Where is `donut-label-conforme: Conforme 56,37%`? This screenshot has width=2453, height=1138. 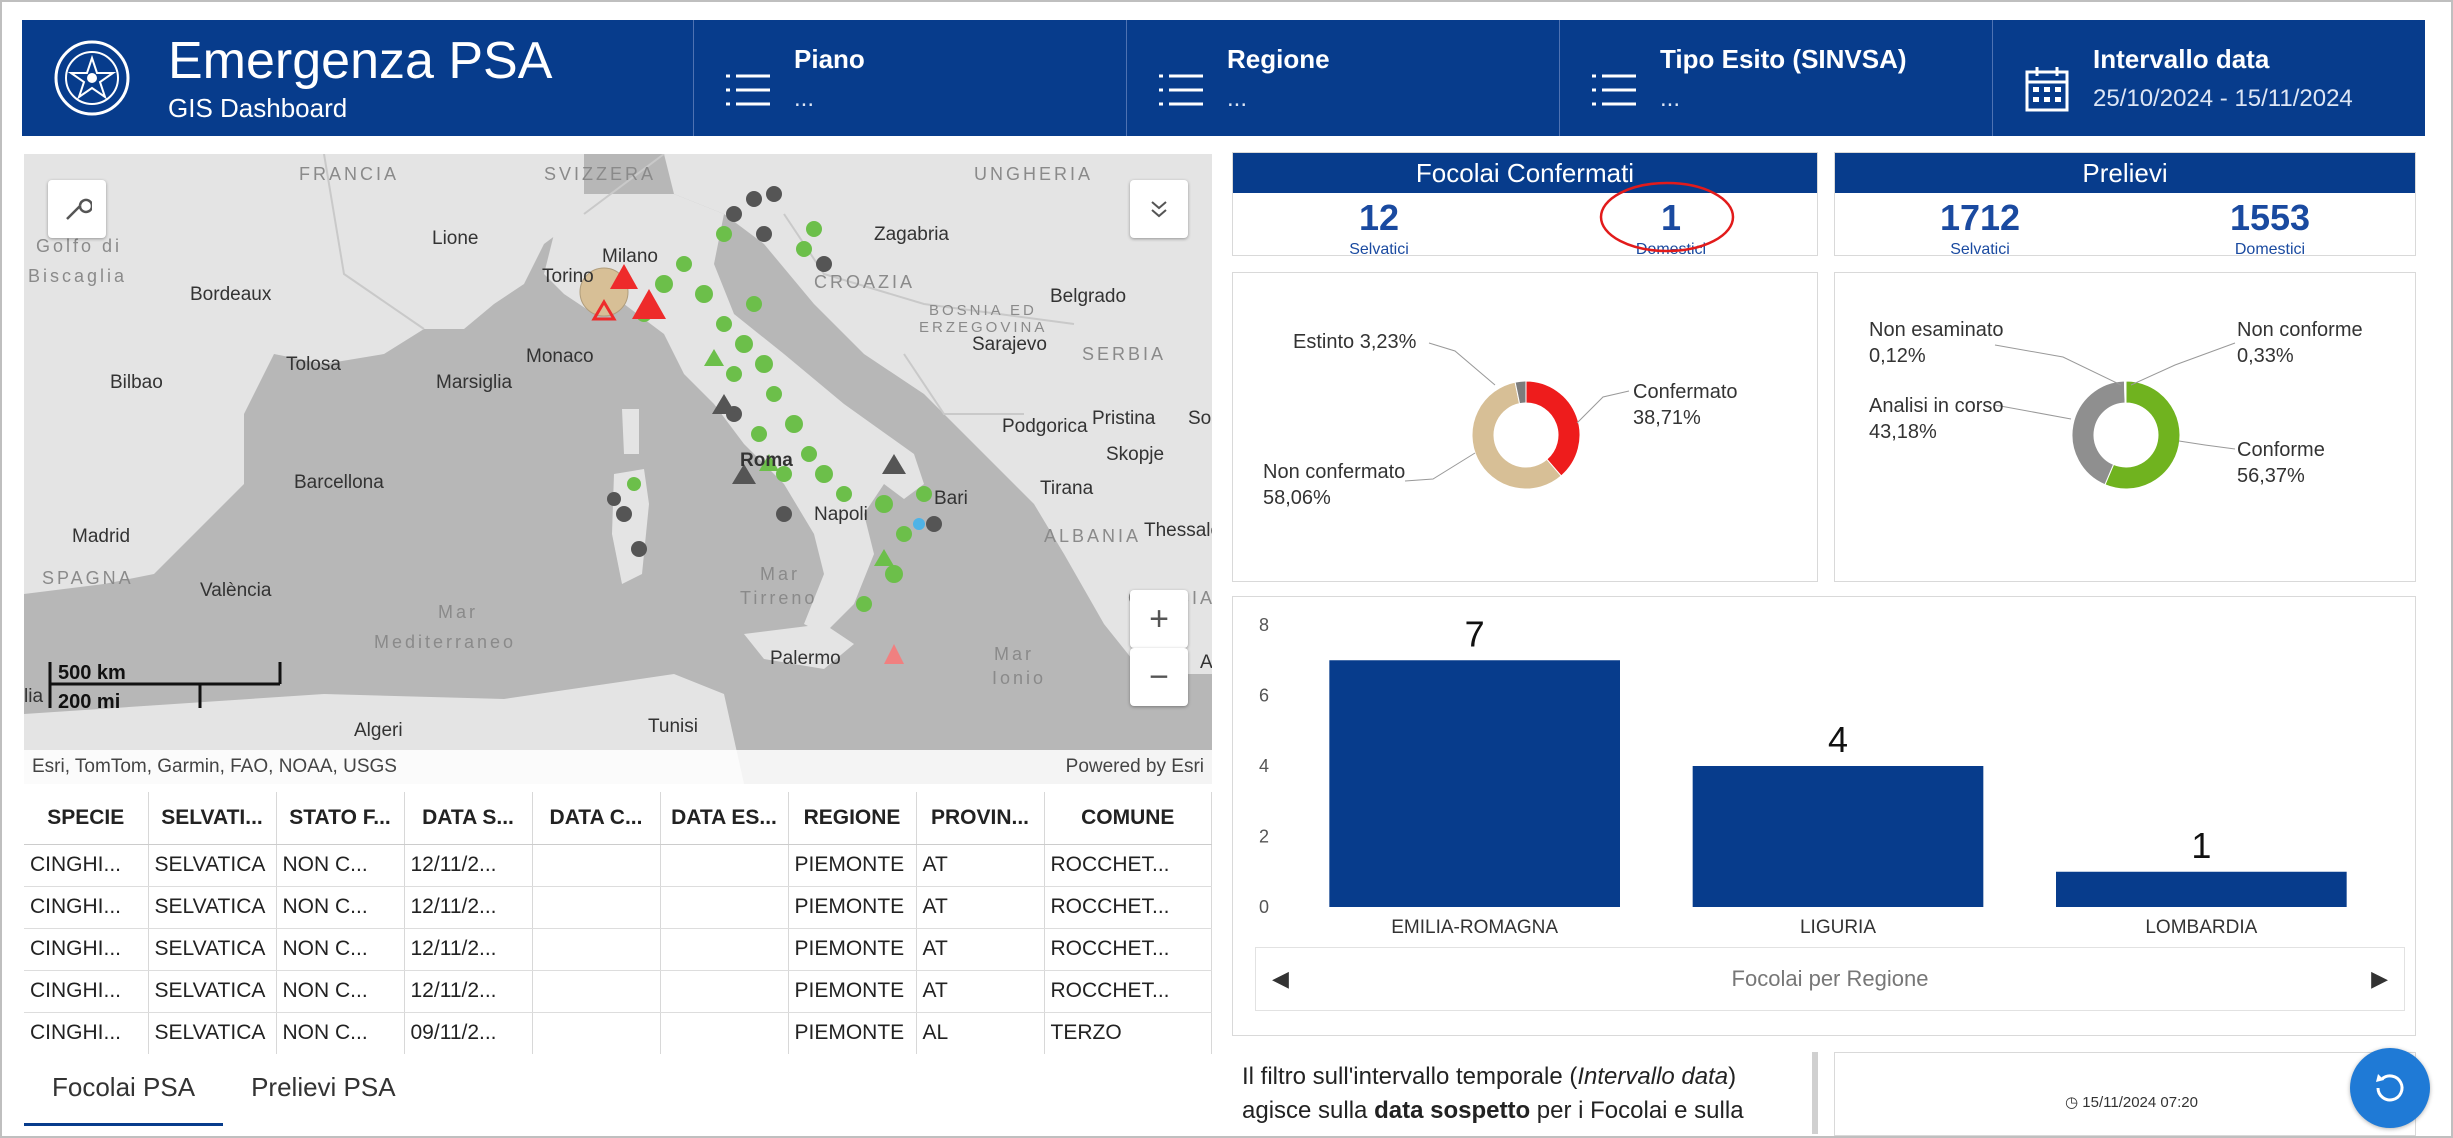 donut-label-conforme: Conforme 56,37% is located at coordinates (2281, 463).